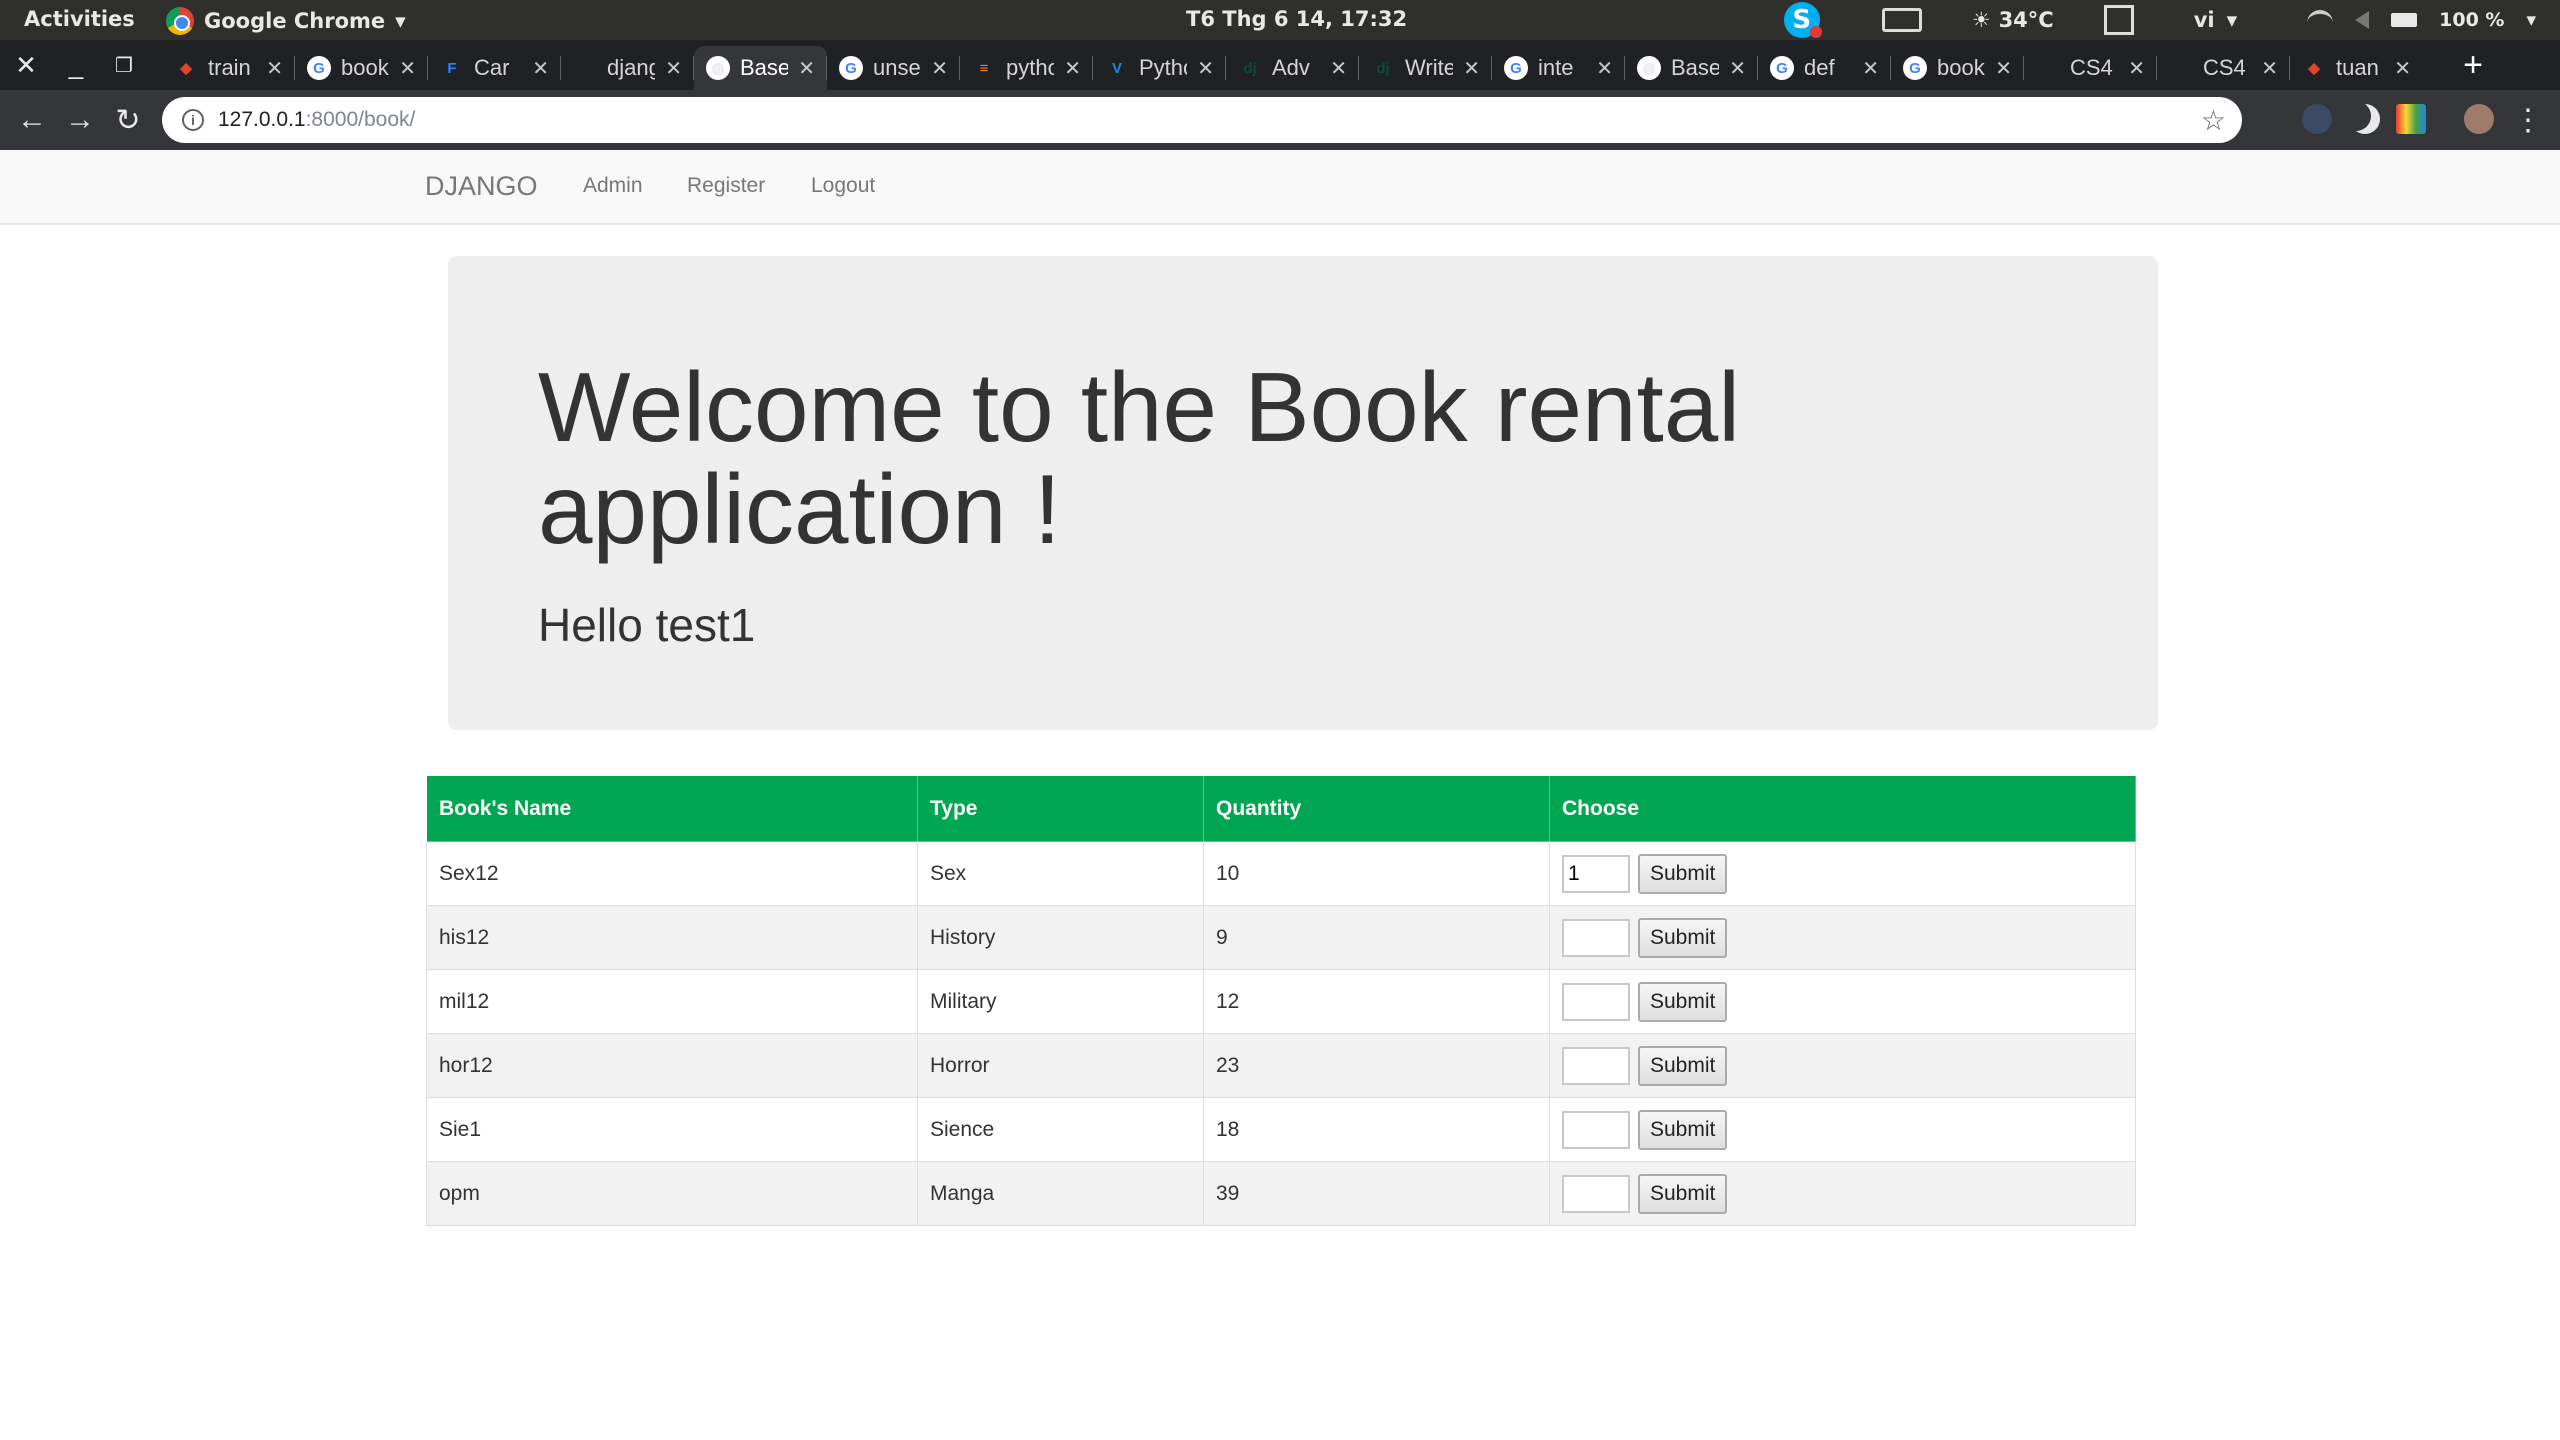  Describe the element at coordinates (1376, 1193) in the screenshot. I see `book-quantity-cell: 39` at that location.